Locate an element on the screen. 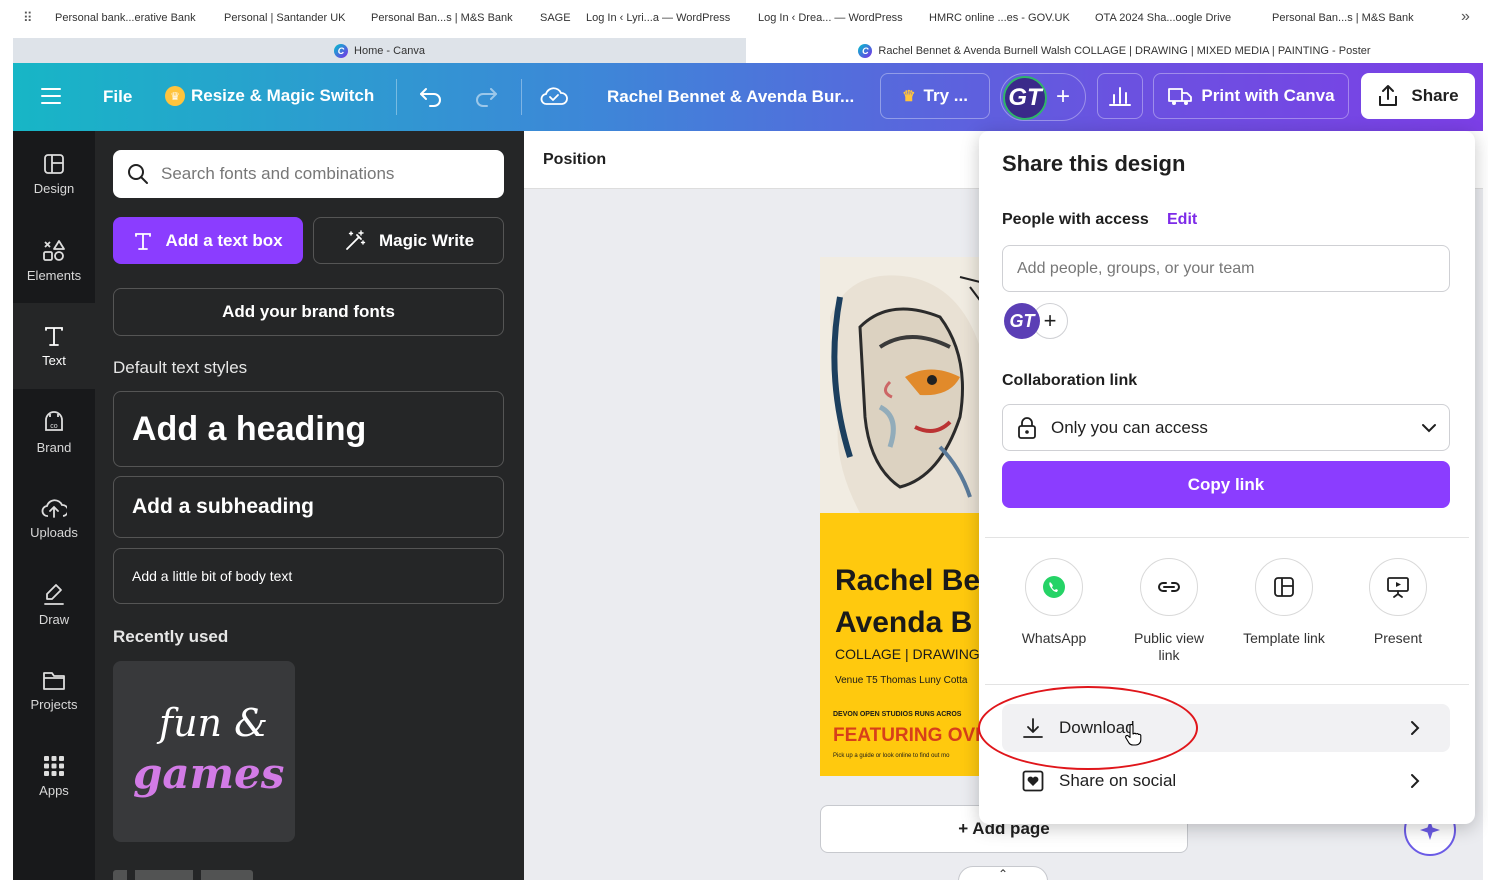  share-title: Share this design is located at coordinates (1094, 163).